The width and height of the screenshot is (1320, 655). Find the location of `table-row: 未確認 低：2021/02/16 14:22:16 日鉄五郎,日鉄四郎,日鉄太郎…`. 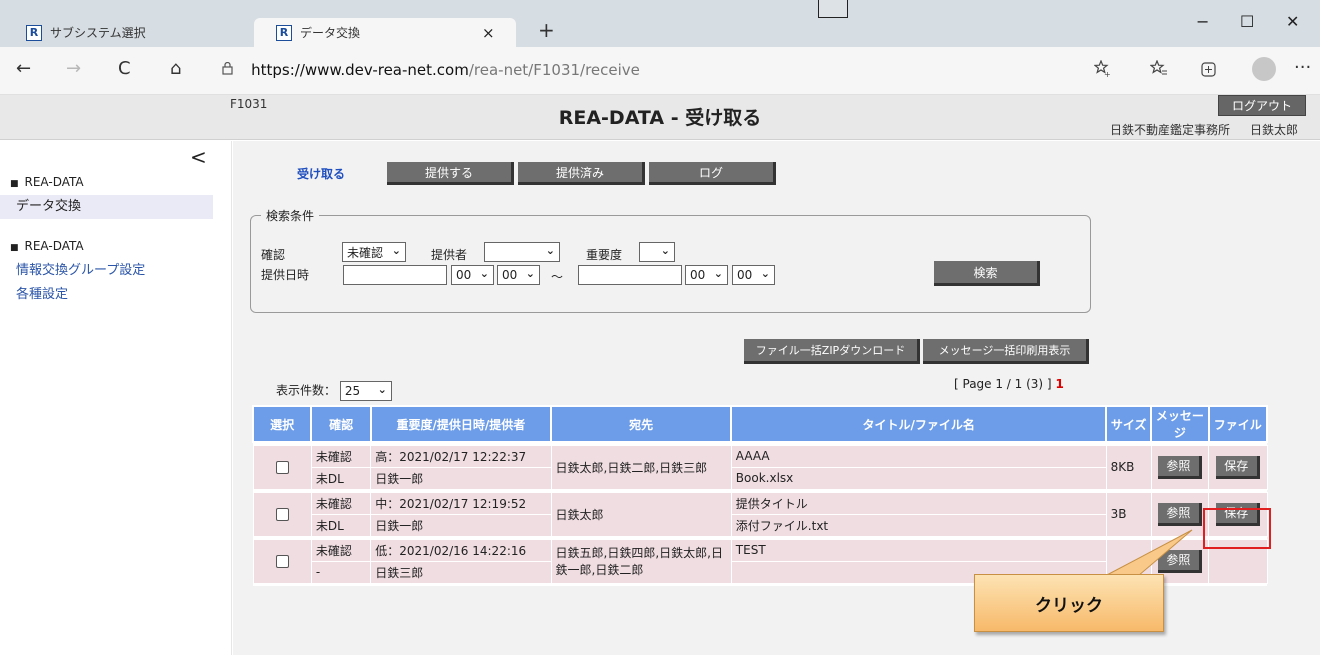

table-row: 未確認 低：2021/02/16 14:22:16 日鉄五郎,日鉄四郎,日鉄太郎… is located at coordinates (760, 561).